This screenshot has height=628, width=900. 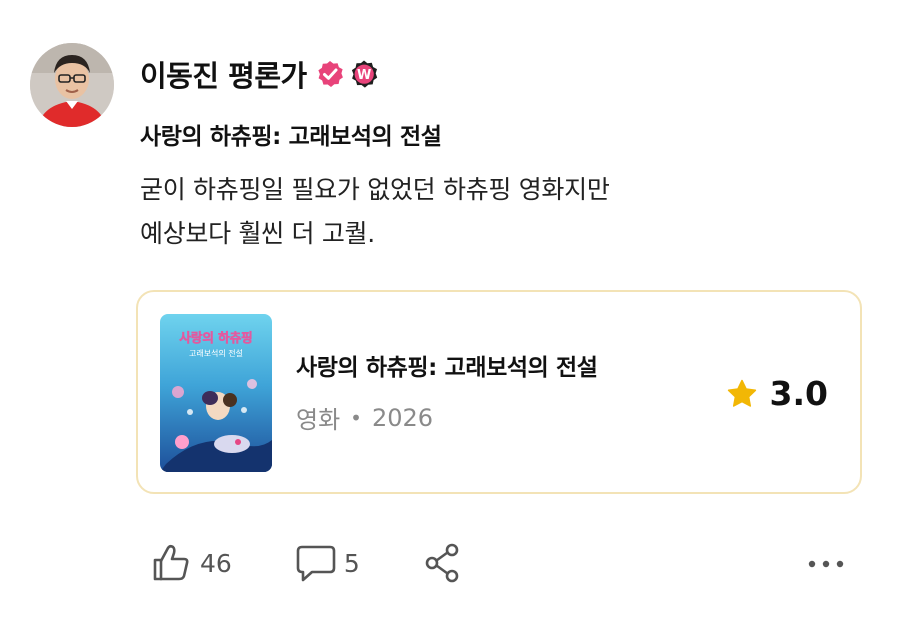 What do you see at coordinates (216, 563) in the screenshot?
I see `like-count: 46` at bounding box center [216, 563].